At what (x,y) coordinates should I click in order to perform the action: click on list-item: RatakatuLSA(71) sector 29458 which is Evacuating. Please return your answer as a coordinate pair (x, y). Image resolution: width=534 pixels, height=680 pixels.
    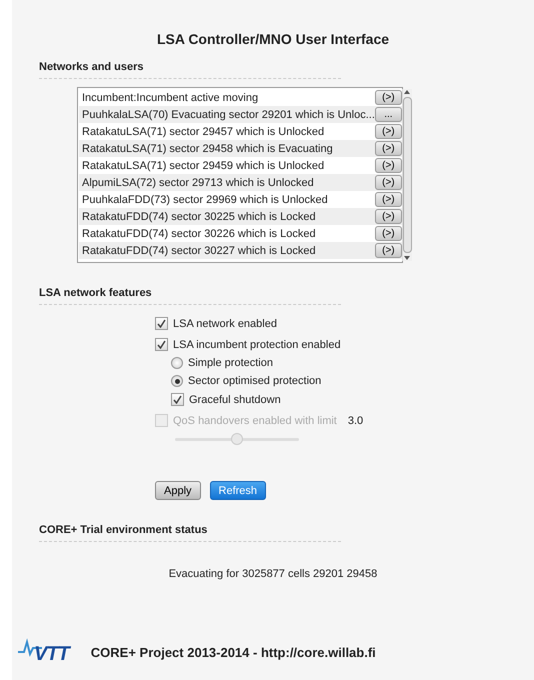
    Looking at the image, I should click on (207, 148).